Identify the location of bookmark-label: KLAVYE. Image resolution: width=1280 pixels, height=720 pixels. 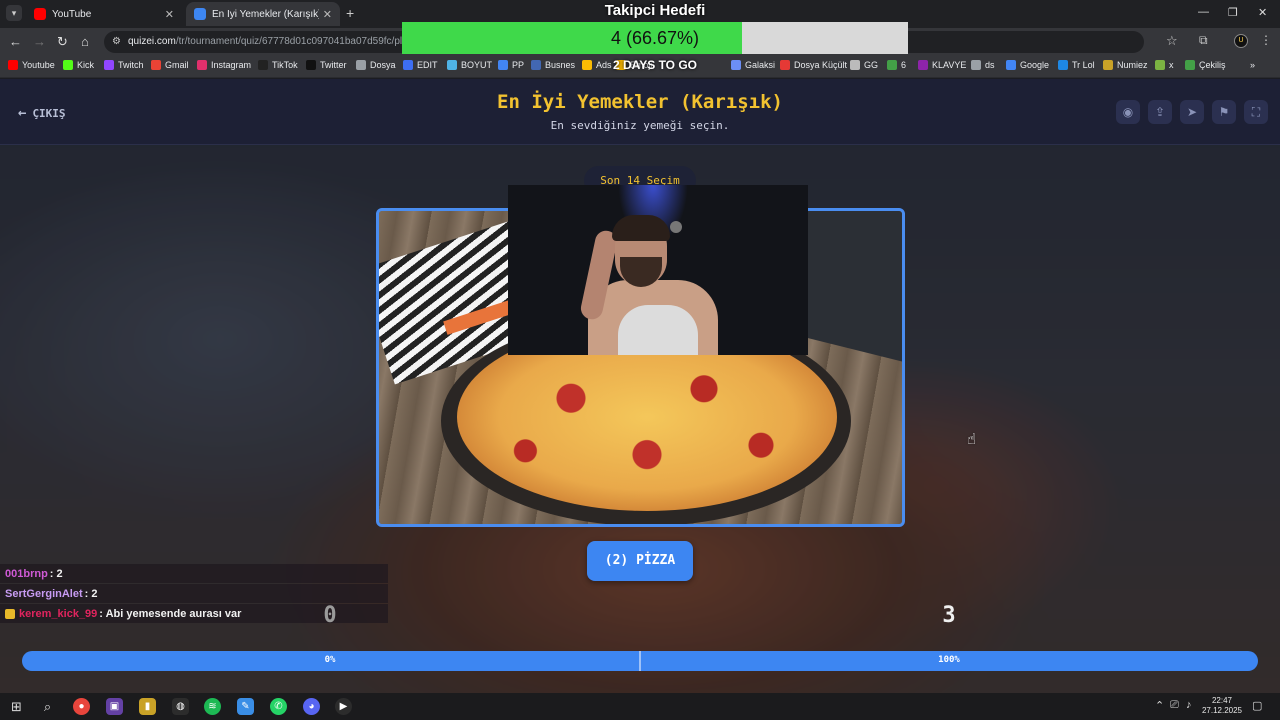
(949, 65).